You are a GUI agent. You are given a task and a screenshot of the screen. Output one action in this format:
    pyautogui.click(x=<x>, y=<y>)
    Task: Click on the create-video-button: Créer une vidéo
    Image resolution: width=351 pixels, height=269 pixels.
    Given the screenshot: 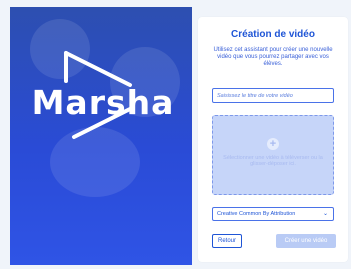 What is the action you would take?
    pyautogui.click(x=306, y=241)
    